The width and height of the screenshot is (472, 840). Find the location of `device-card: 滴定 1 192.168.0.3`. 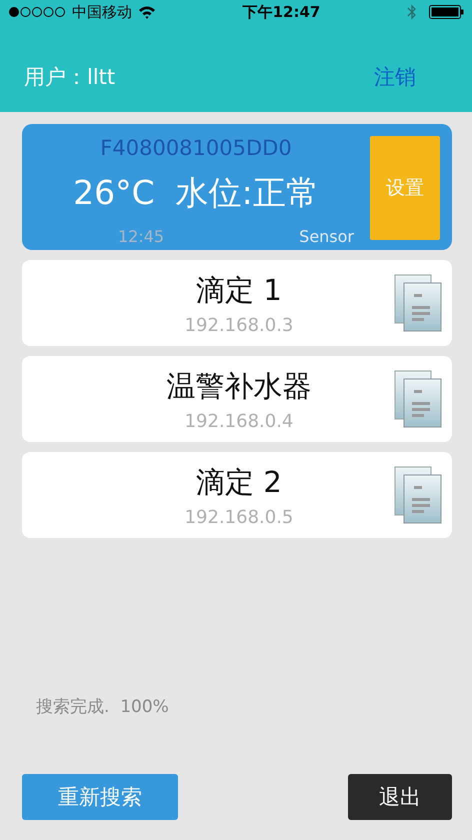

device-card: 滴定 1 192.168.0.3 is located at coordinates (237, 303).